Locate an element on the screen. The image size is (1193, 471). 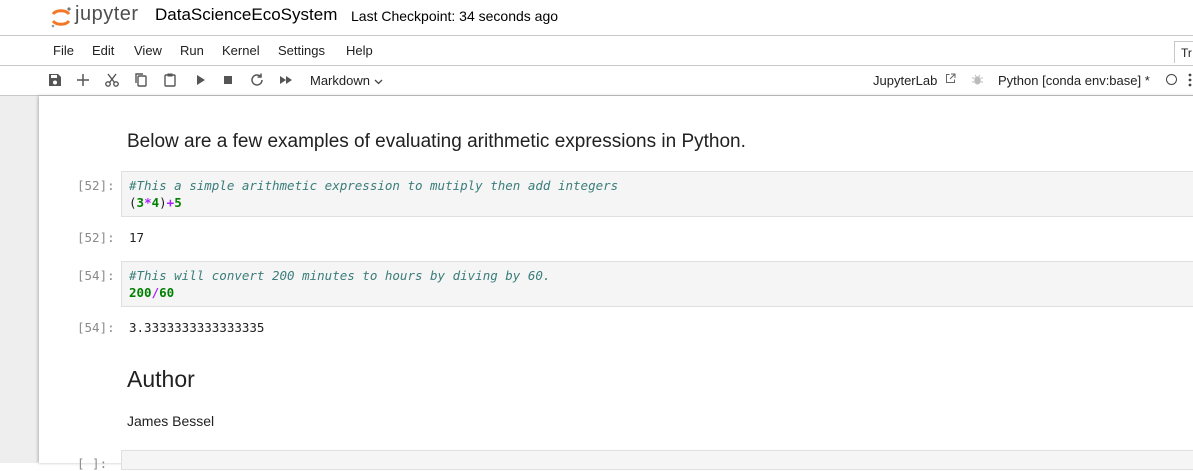
last-checkpoint-text: Last Checkpoint: 34 seconds ago is located at coordinates (455, 16).